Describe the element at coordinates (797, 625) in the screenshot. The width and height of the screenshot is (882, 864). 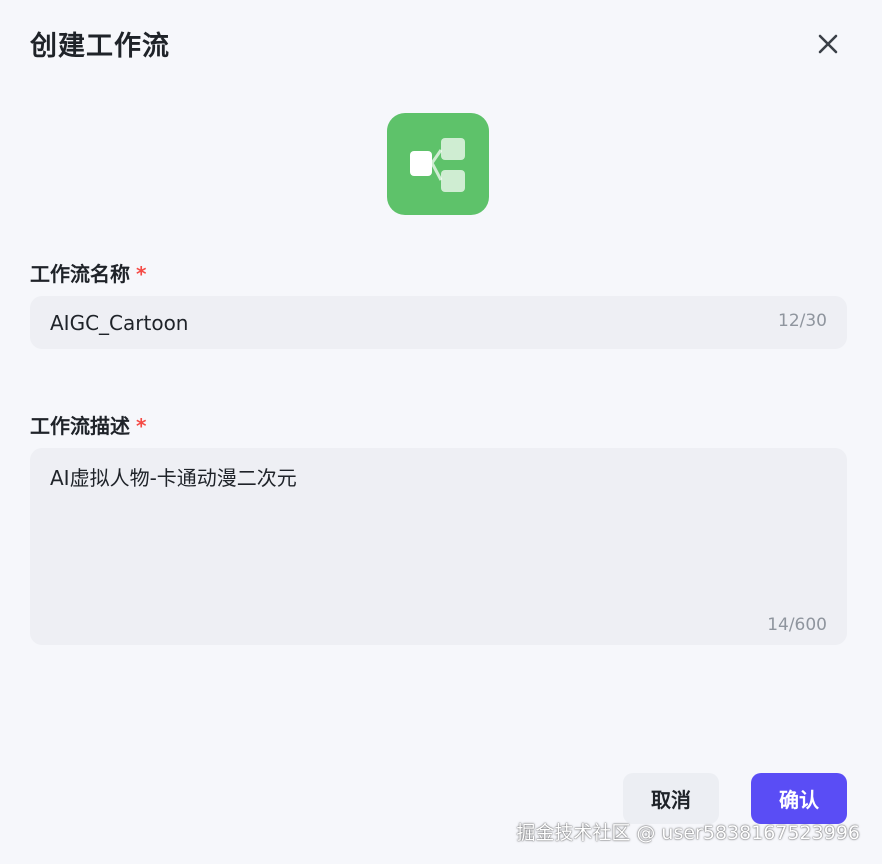
I see `desc-char-counter: 14/600` at that location.